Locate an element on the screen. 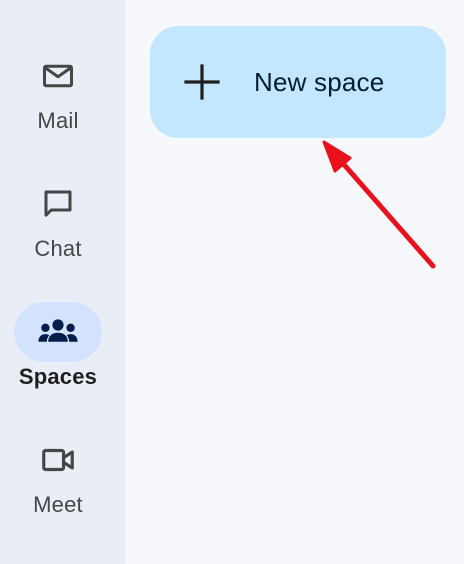  rail-item-mail: Mail is located at coordinates (58, 101).